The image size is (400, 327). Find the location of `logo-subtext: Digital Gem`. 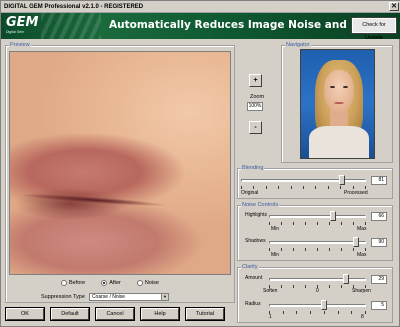

logo-subtext: Digital Gem is located at coordinates (15, 32).